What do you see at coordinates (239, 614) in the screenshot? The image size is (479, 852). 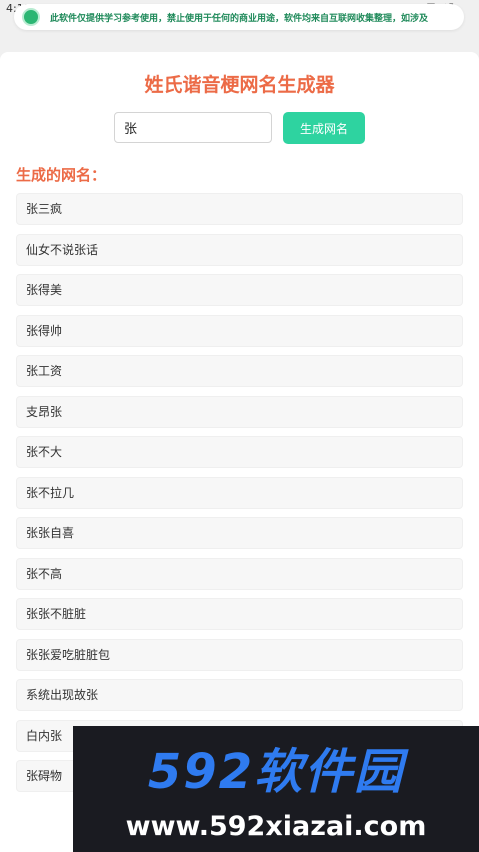 I see `result-item: 张张不脏脏` at bounding box center [239, 614].